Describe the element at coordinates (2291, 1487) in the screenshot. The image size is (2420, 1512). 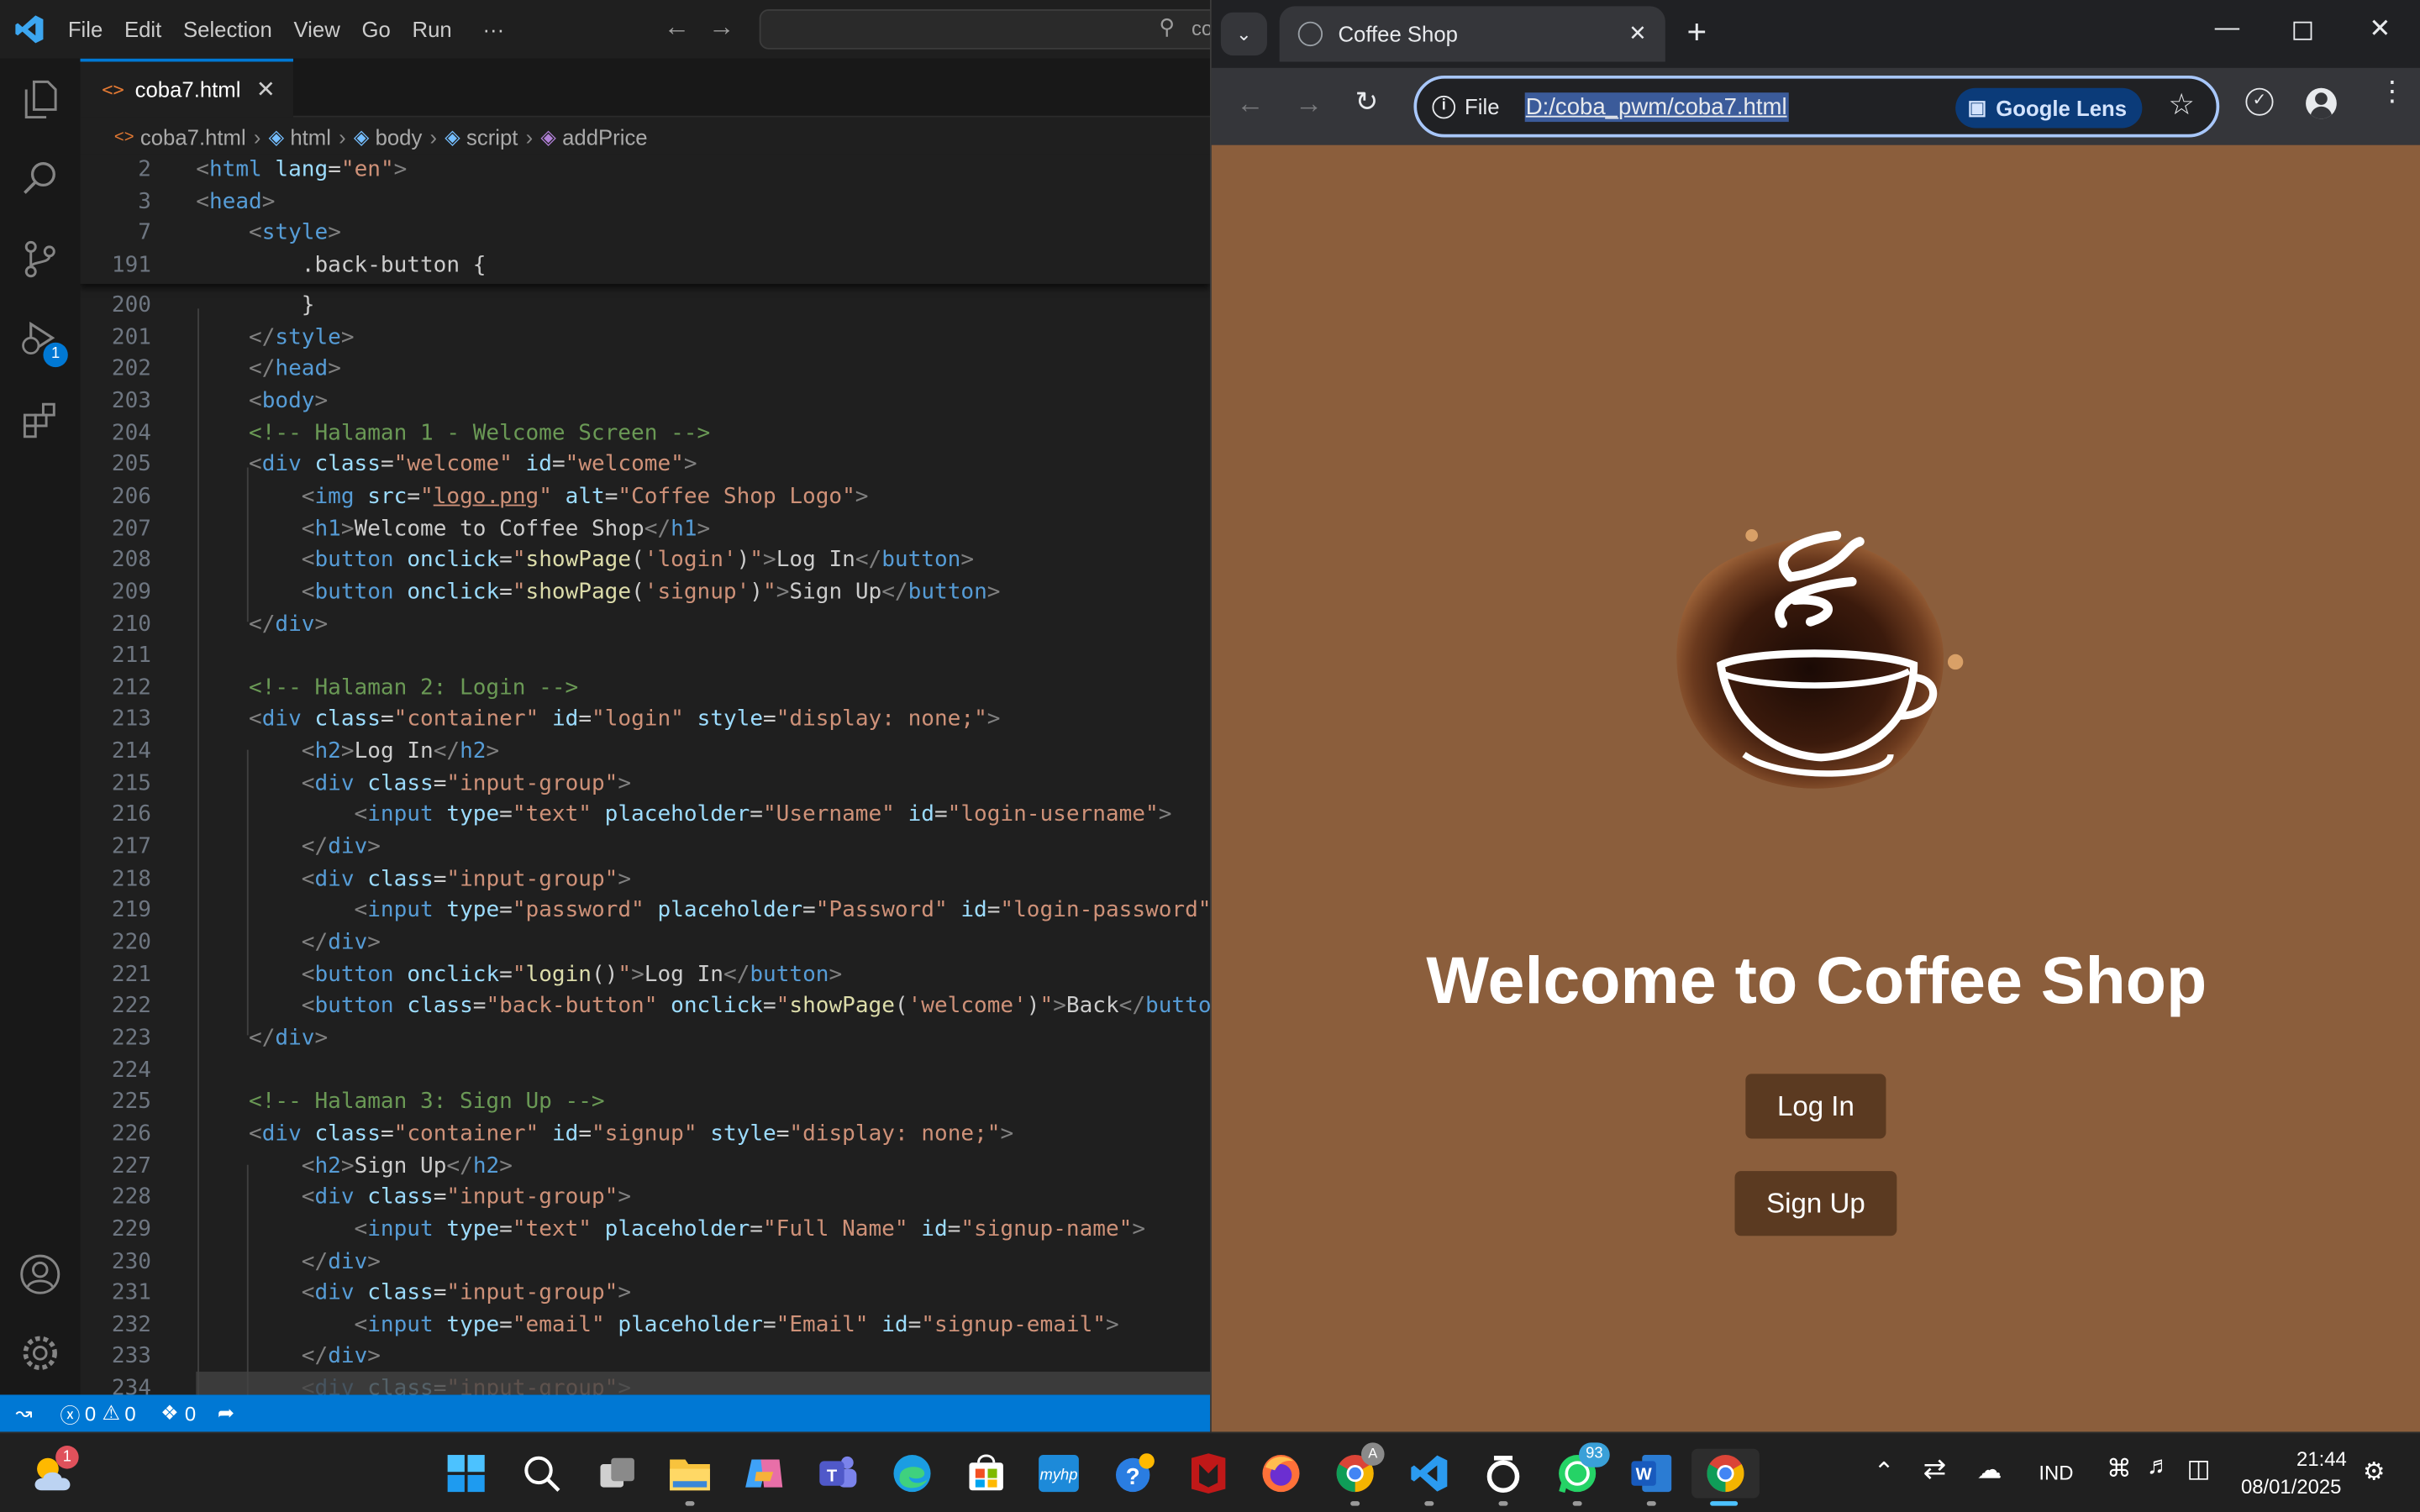
I see `clock-date: 08/01/2025` at that location.